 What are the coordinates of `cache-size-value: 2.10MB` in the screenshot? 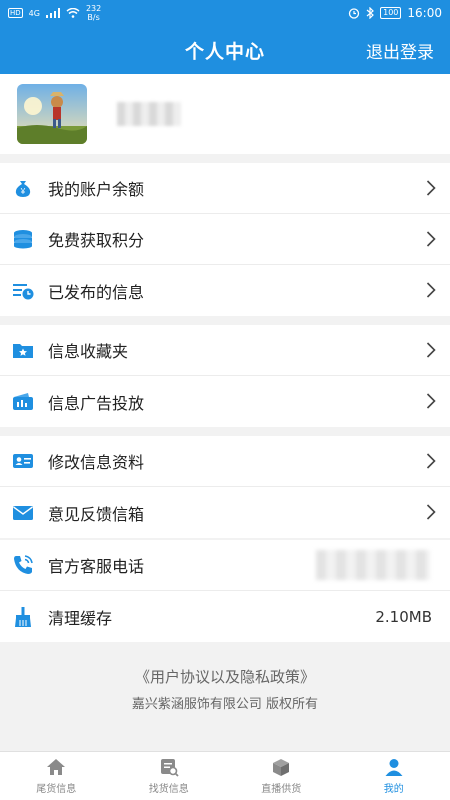 It's located at (403, 616).